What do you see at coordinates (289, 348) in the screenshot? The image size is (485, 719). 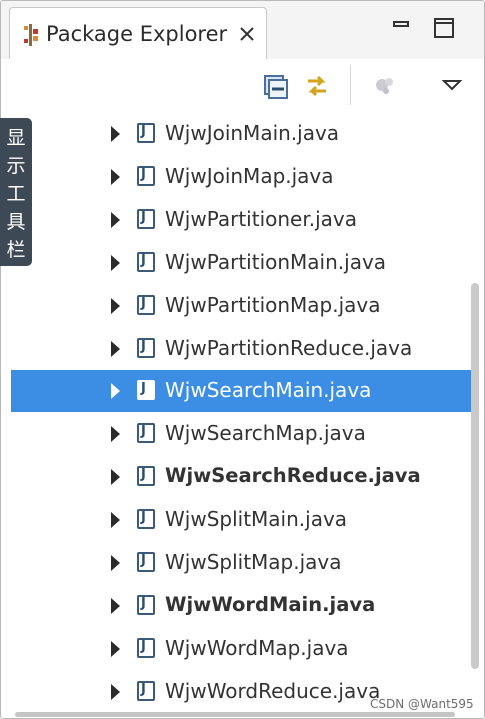 I see `tree-item-label: WjwPartitionReduce.java` at bounding box center [289, 348].